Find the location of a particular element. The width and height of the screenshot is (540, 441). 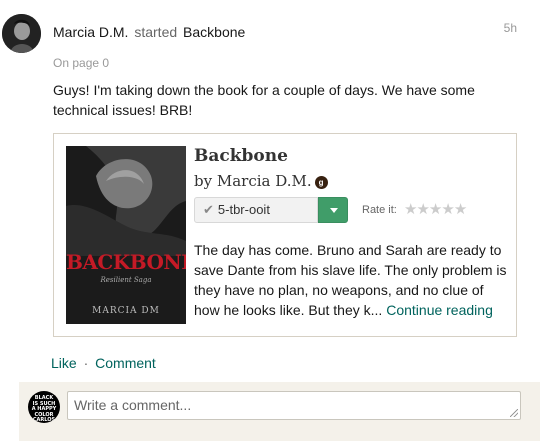

post-actions: Like · Comment is located at coordinates (103, 363).